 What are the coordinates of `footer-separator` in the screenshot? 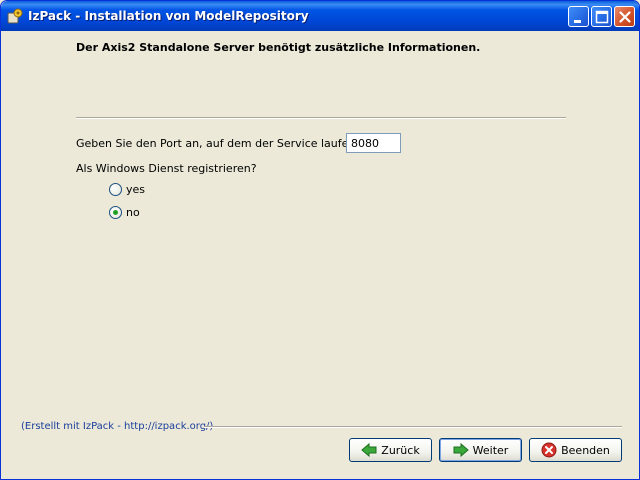 It's located at (413, 427).